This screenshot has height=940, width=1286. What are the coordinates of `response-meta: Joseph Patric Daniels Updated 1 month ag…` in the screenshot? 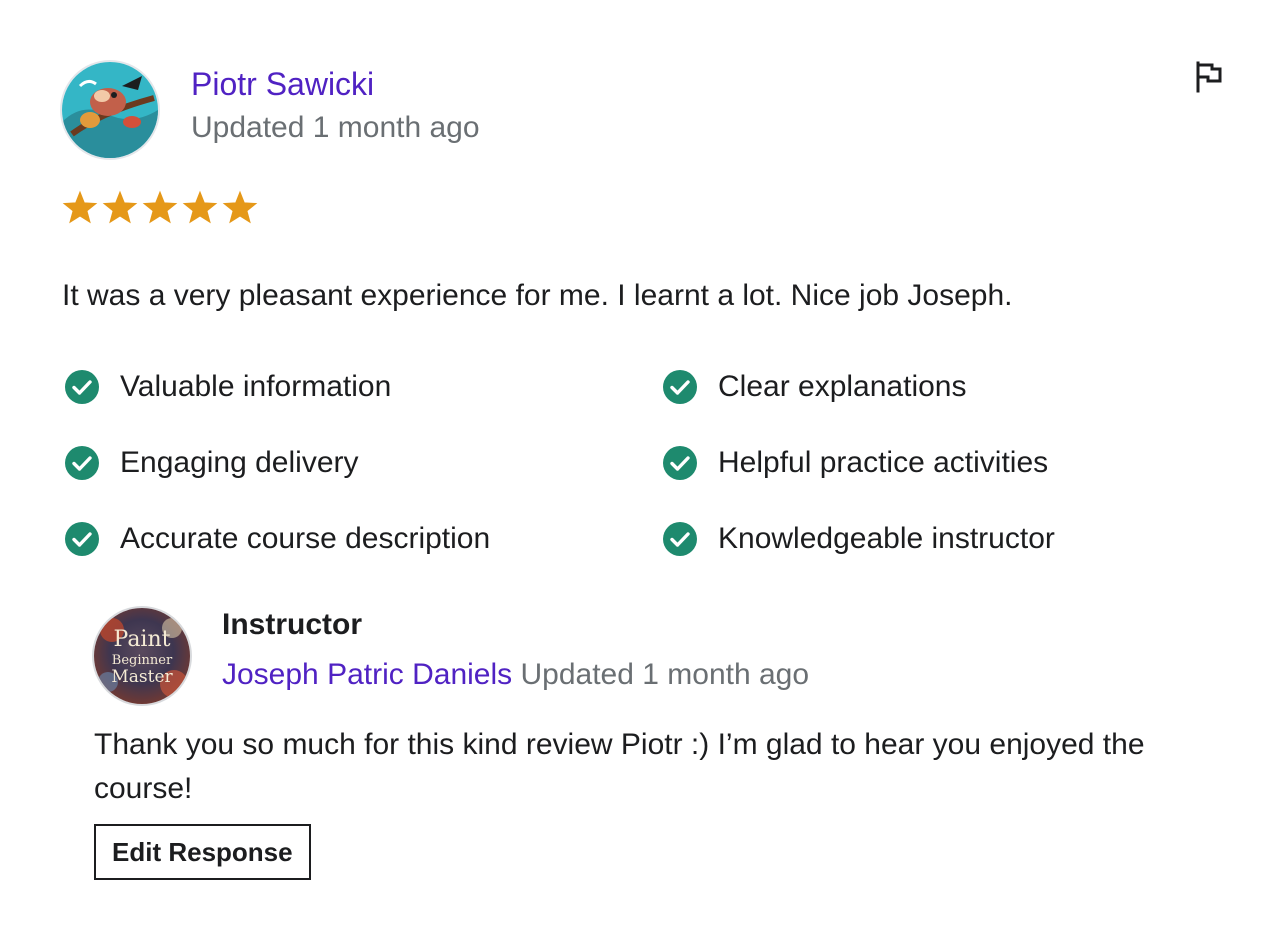 It's located at (515, 675).